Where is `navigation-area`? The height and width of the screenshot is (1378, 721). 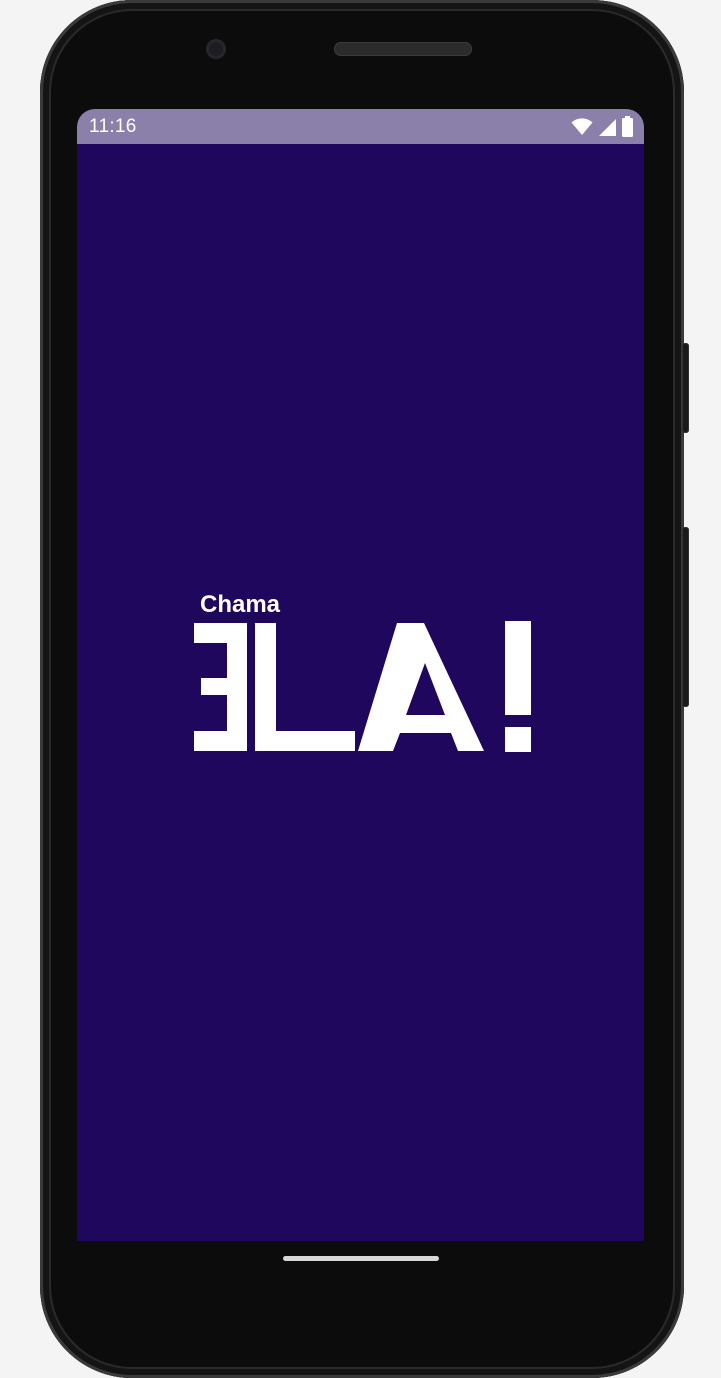 navigation-area is located at coordinates (360, 1261).